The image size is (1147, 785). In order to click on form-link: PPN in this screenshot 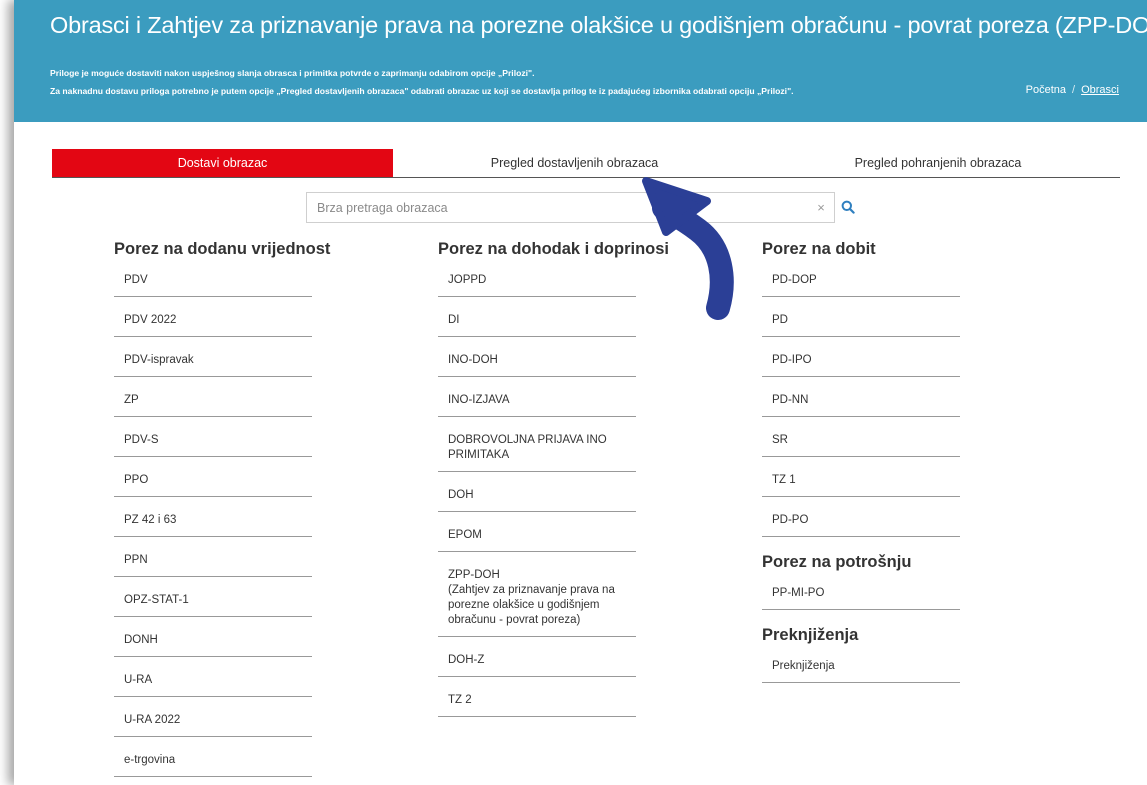, I will do `click(213, 565)`.